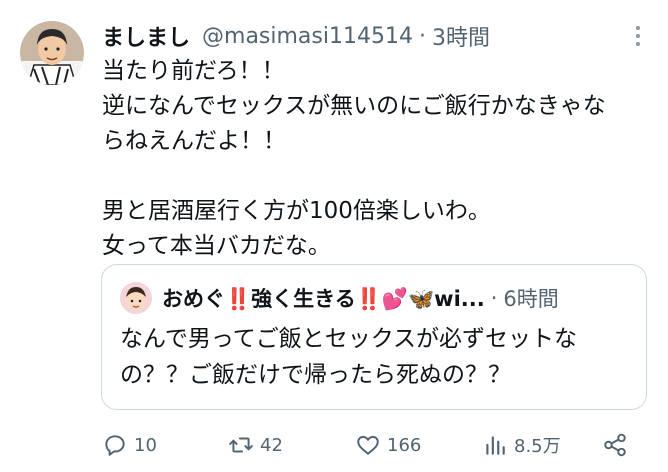  Describe the element at coordinates (241, 445) in the screenshot. I see `retweet-icon` at that location.